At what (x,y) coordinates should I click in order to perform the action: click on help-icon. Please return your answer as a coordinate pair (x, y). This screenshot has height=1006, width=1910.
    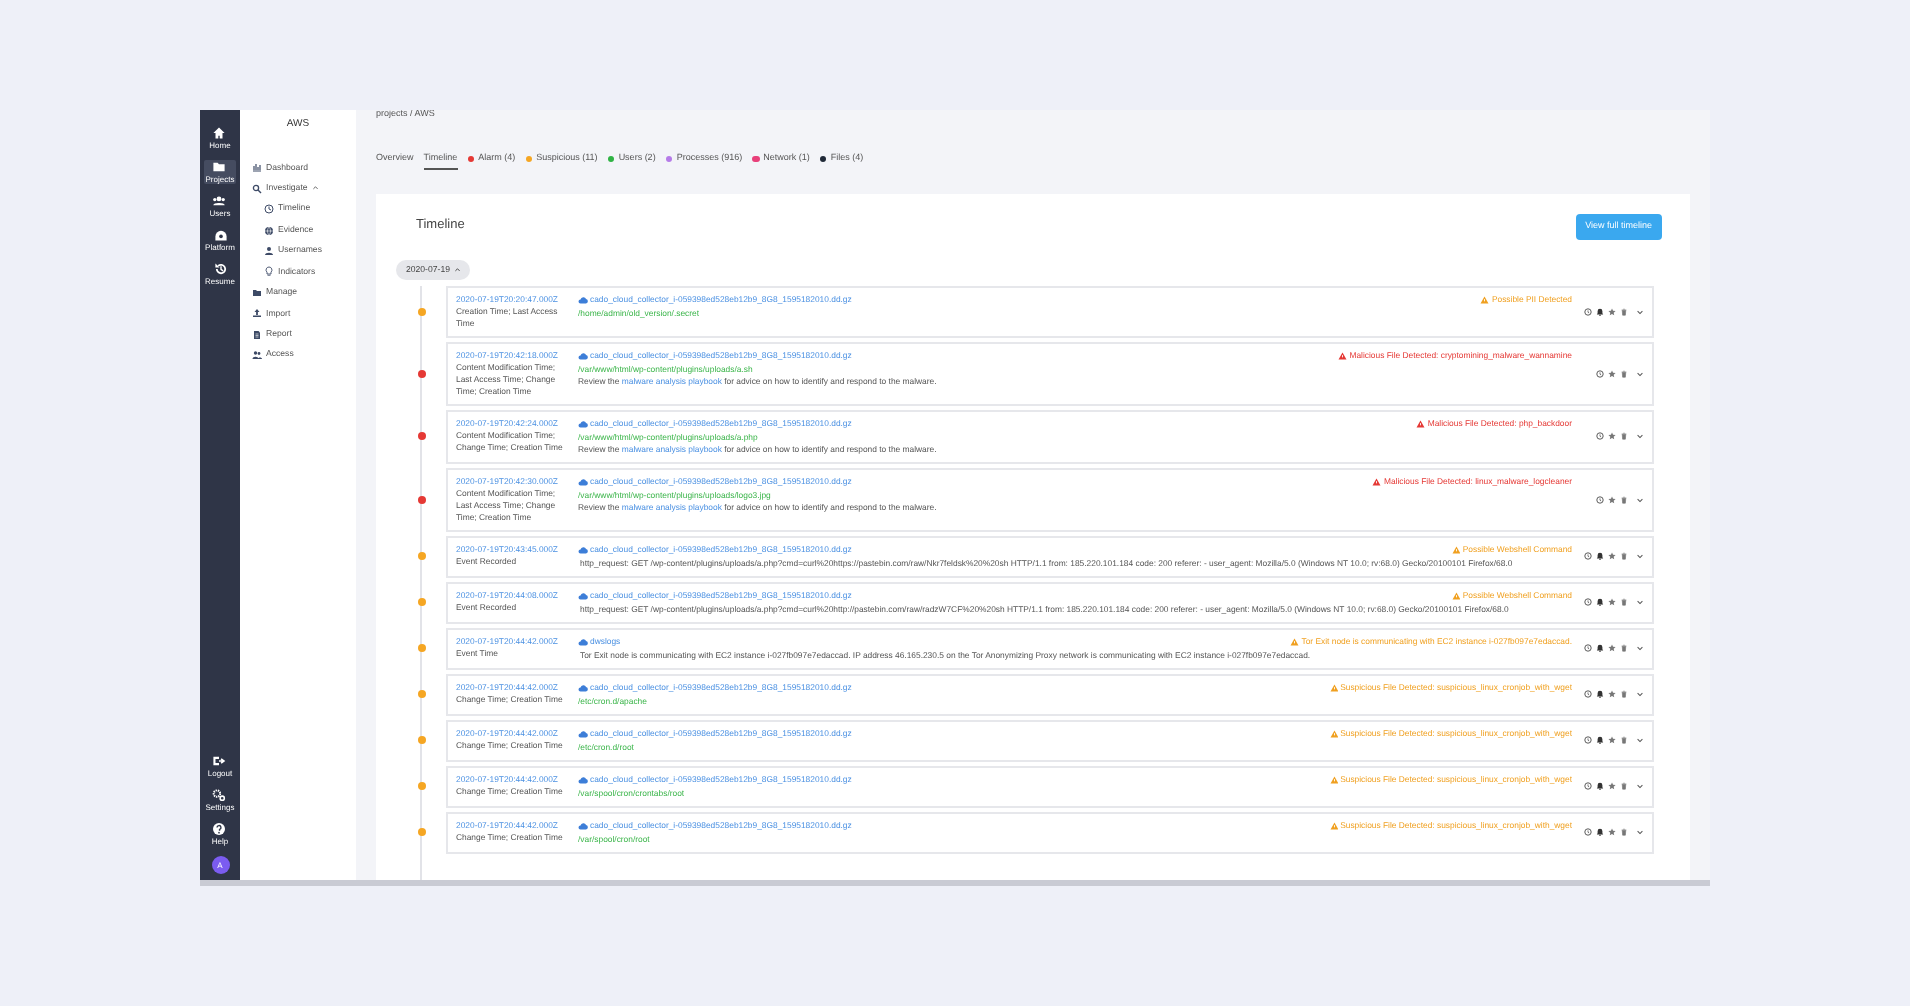
    Looking at the image, I should click on (219, 829).